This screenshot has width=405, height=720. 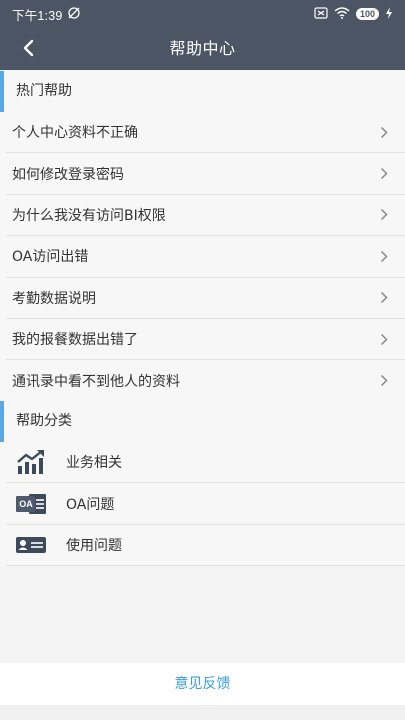 I want to click on hot-help-item-label: 我的报餐数据出错了, so click(x=75, y=340).